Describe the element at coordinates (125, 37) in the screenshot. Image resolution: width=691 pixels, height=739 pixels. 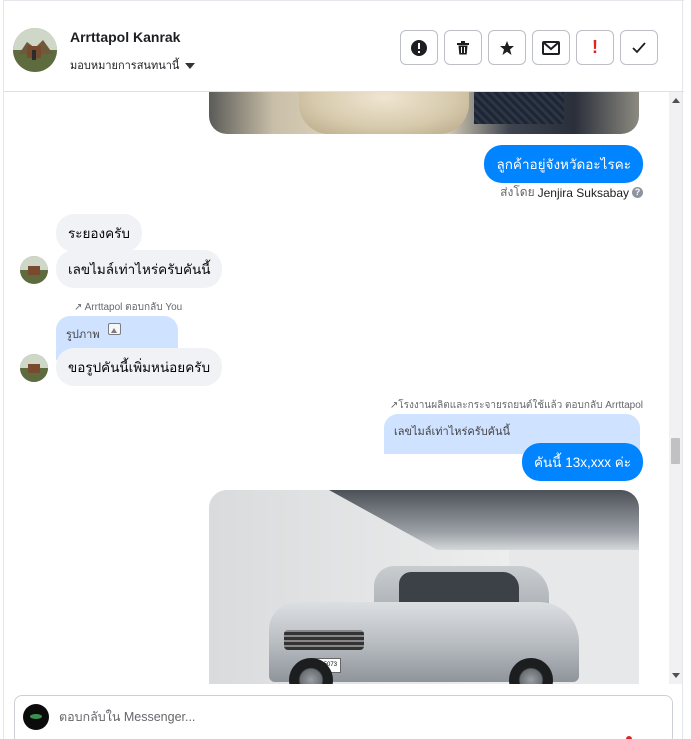
I see `contact-name: Arrttapol Kanrak` at that location.